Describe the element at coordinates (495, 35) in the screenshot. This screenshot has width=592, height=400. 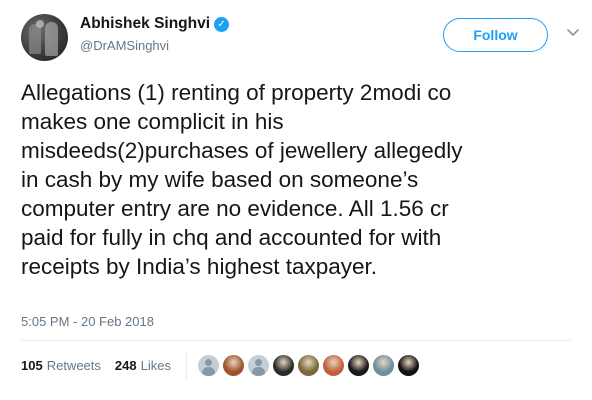
I see `follow-button: Follow` at that location.